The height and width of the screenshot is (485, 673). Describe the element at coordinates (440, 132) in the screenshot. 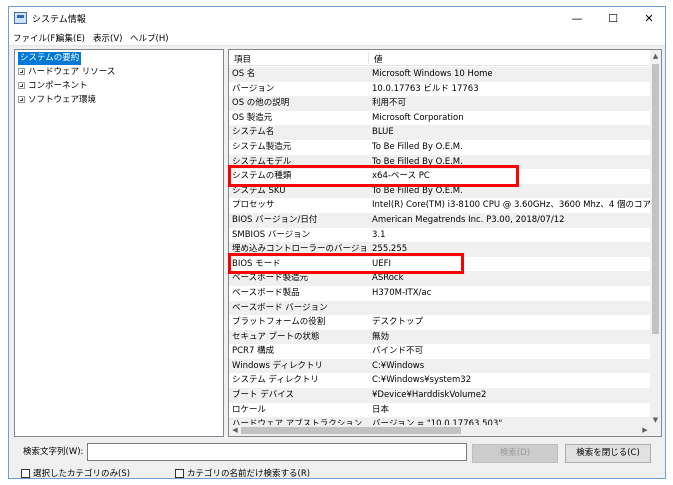

I see `table-row: システム名 BLUE` at that location.